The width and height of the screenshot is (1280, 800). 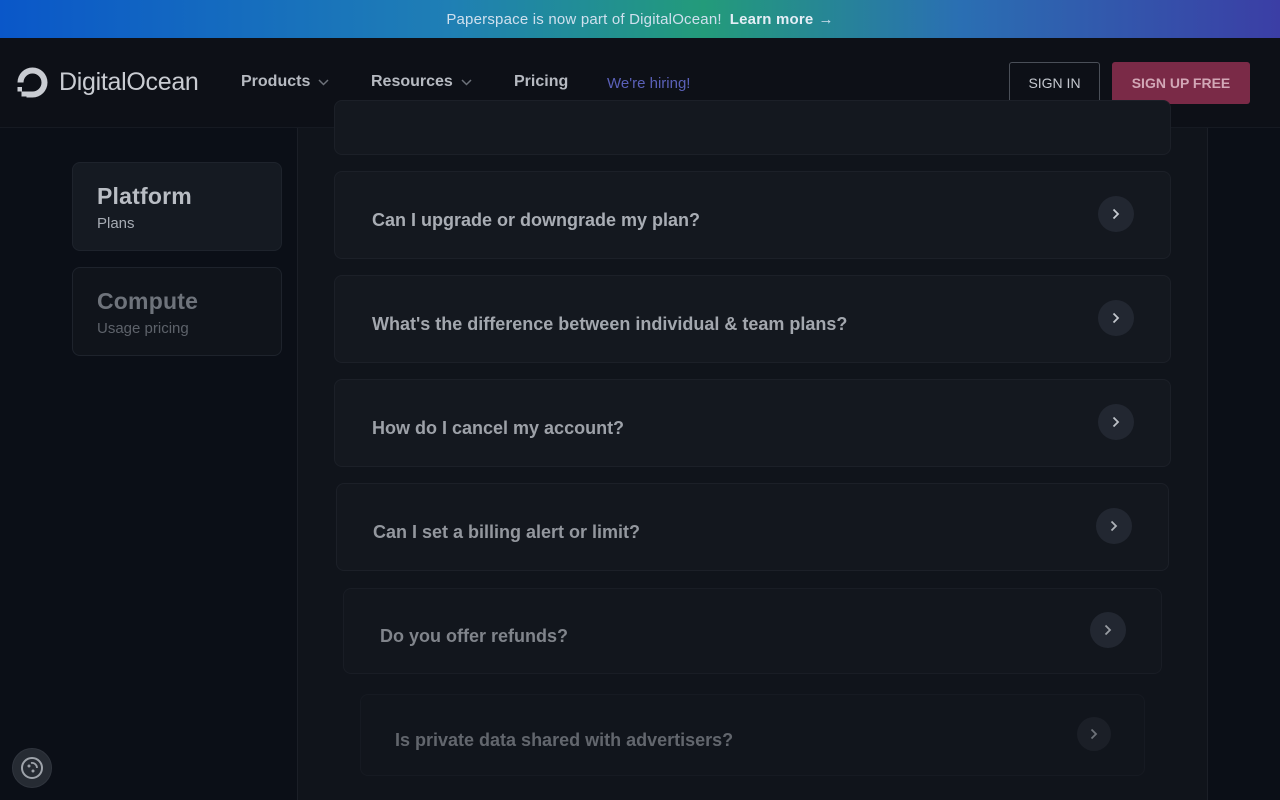 What do you see at coordinates (474, 635) in the screenshot?
I see `faq-question: Do you offer refunds?` at bounding box center [474, 635].